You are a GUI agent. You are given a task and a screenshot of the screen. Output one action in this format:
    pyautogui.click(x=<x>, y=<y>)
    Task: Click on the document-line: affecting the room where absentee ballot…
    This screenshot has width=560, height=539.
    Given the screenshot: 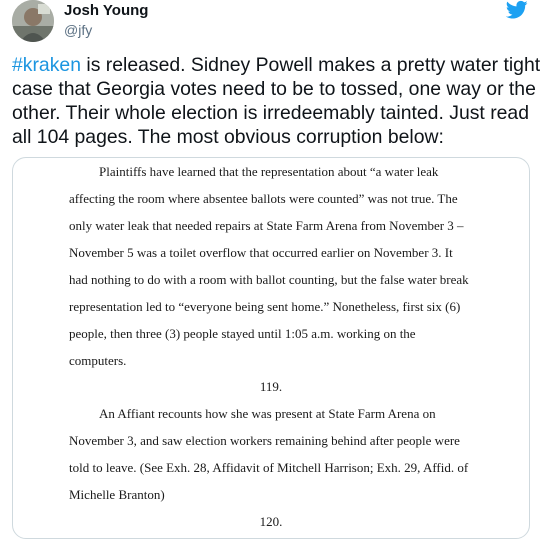 What is the action you would take?
    pyautogui.click(x=263, y=198)
    